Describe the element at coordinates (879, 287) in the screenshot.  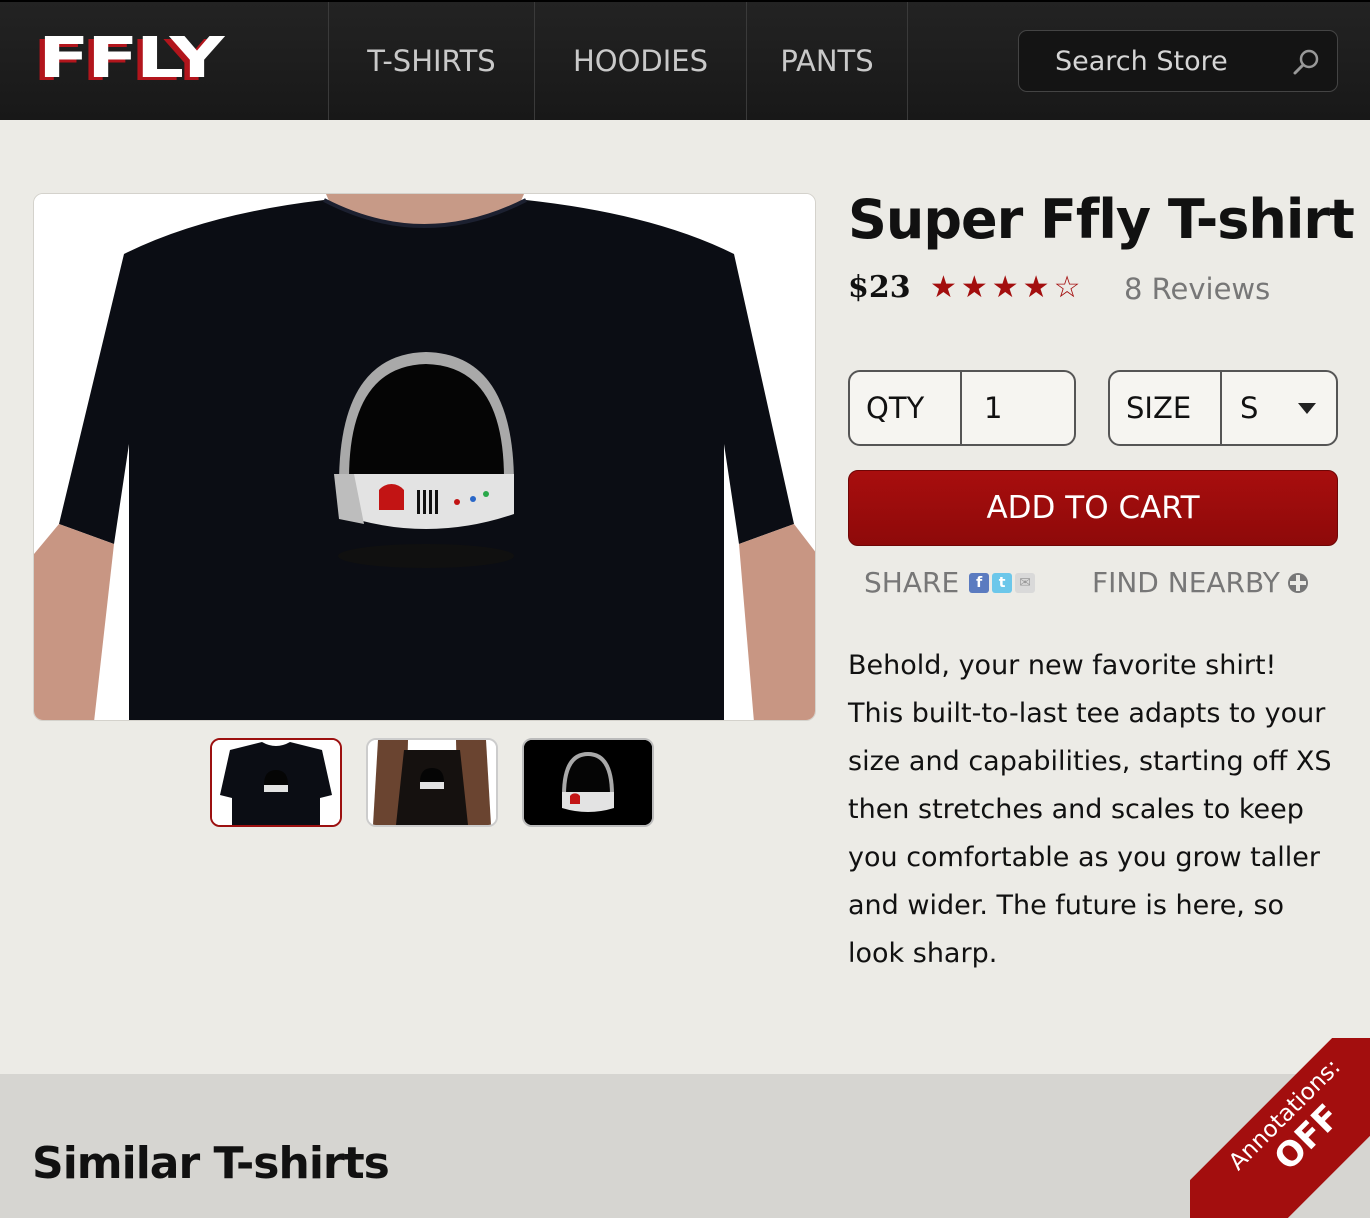
I see `product-price: $23` at that location.